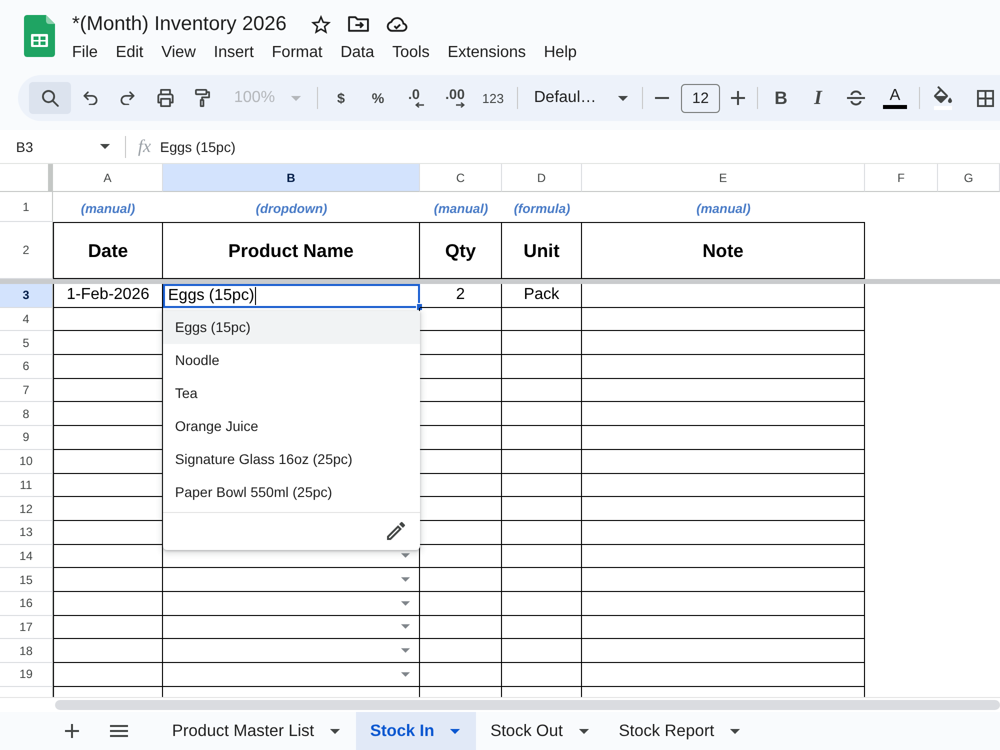  I want to click on row-header: 14, so click(26, 556).